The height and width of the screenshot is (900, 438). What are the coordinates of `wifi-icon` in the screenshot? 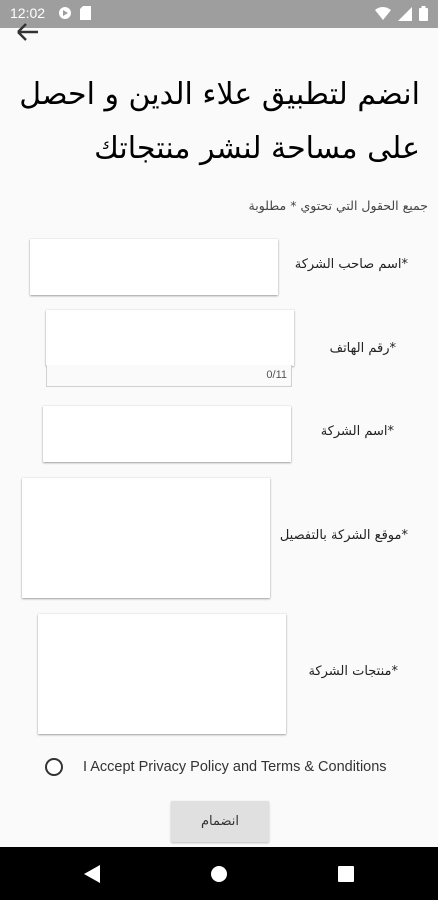 It's located at (383, 13).